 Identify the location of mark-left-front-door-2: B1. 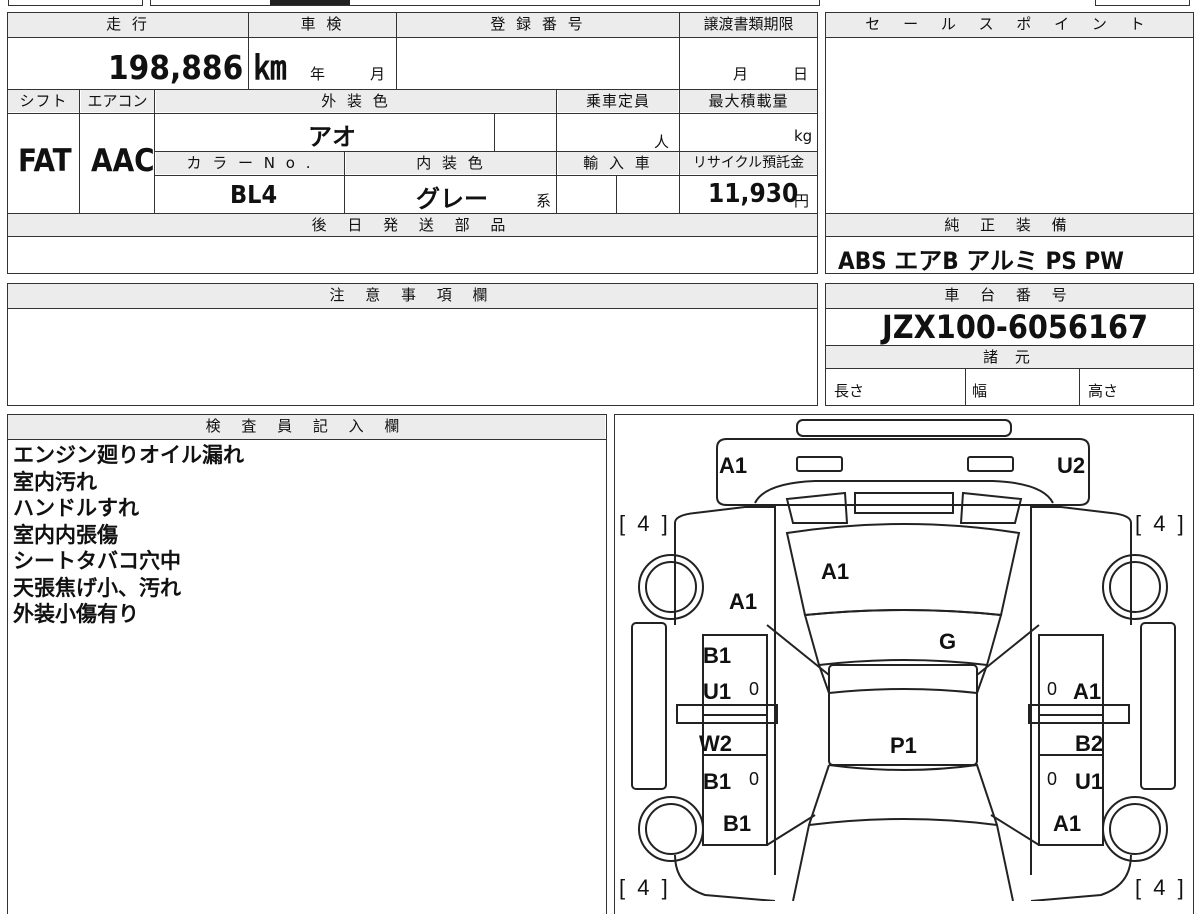
(717, 781).